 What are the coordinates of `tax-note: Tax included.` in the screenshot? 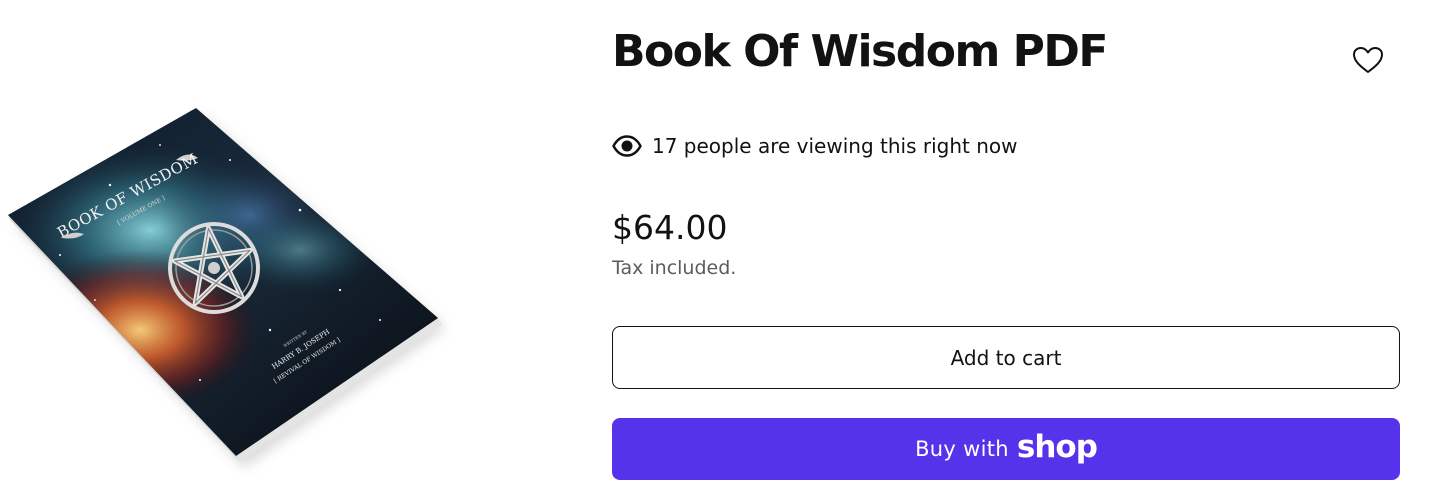 It's located at (674, 268).